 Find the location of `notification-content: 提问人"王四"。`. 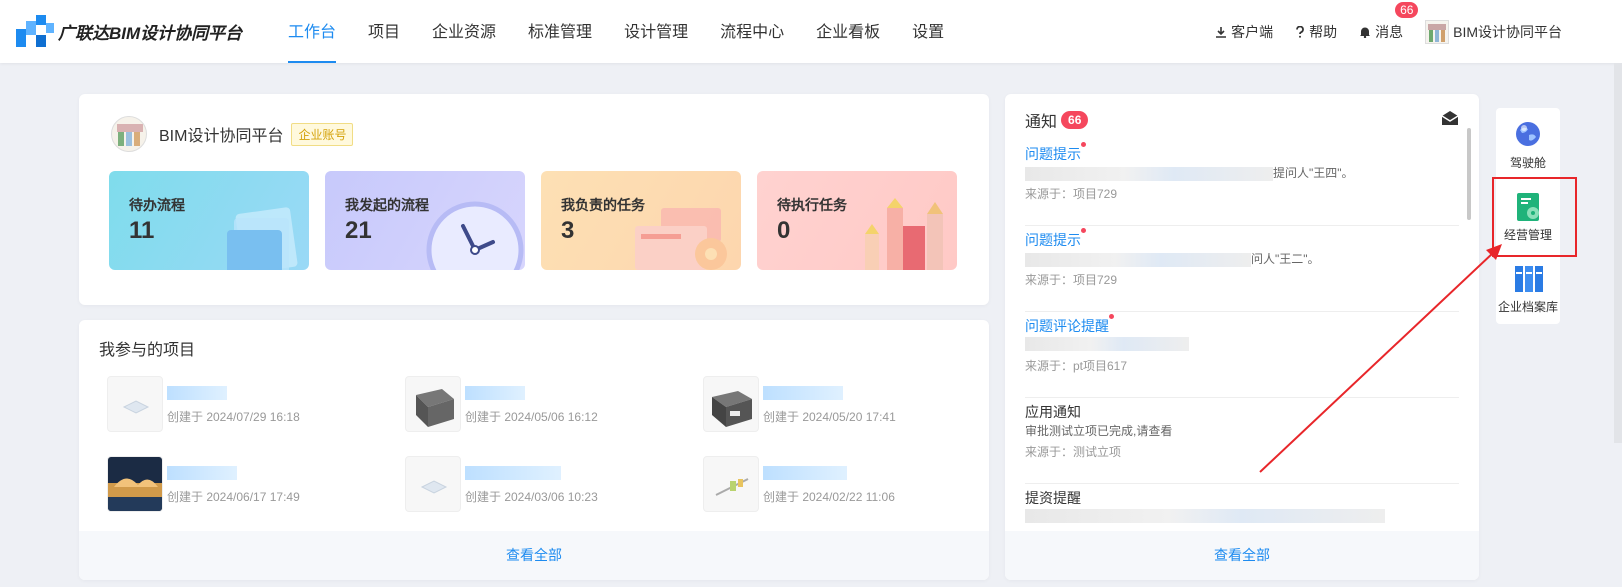

notification-content: 提问人"王四"。 is located at coordinates (1189, 172).